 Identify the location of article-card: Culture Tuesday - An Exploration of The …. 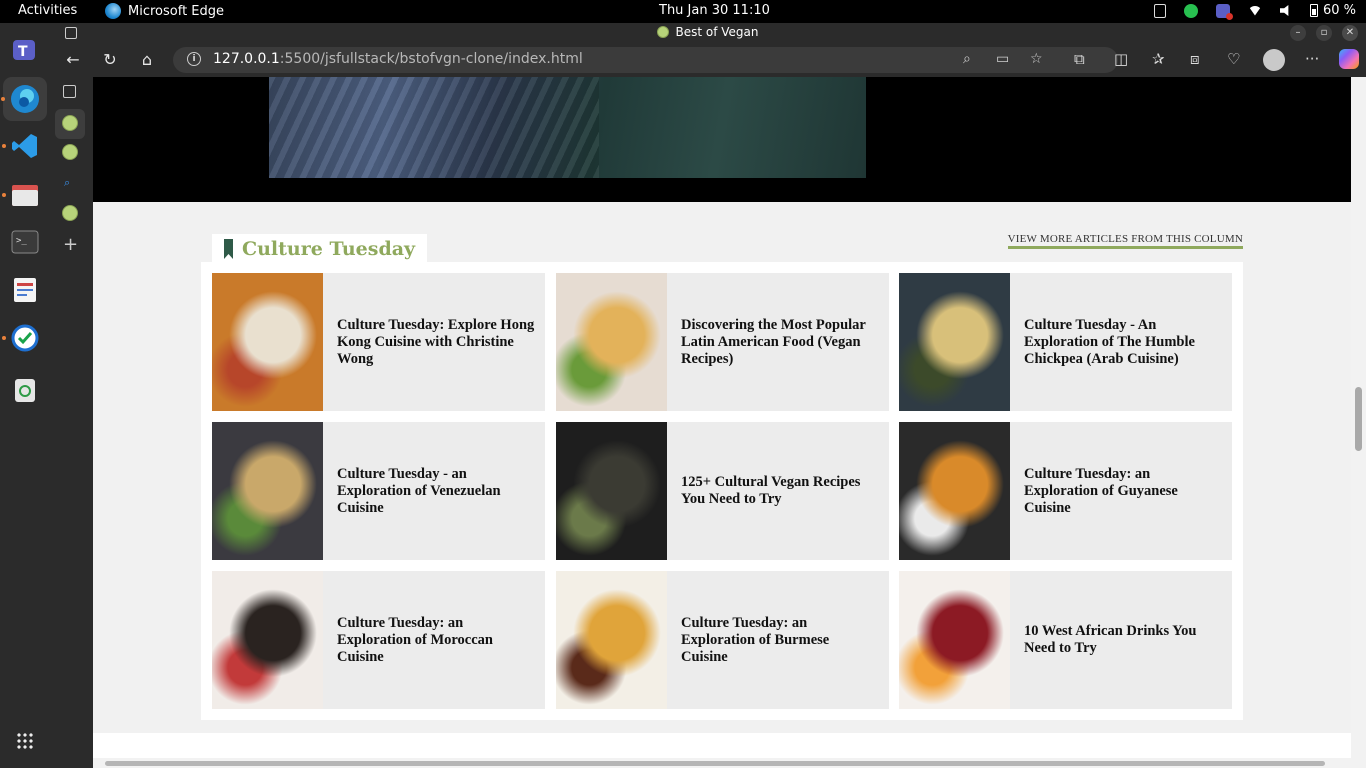
(1065, 342).